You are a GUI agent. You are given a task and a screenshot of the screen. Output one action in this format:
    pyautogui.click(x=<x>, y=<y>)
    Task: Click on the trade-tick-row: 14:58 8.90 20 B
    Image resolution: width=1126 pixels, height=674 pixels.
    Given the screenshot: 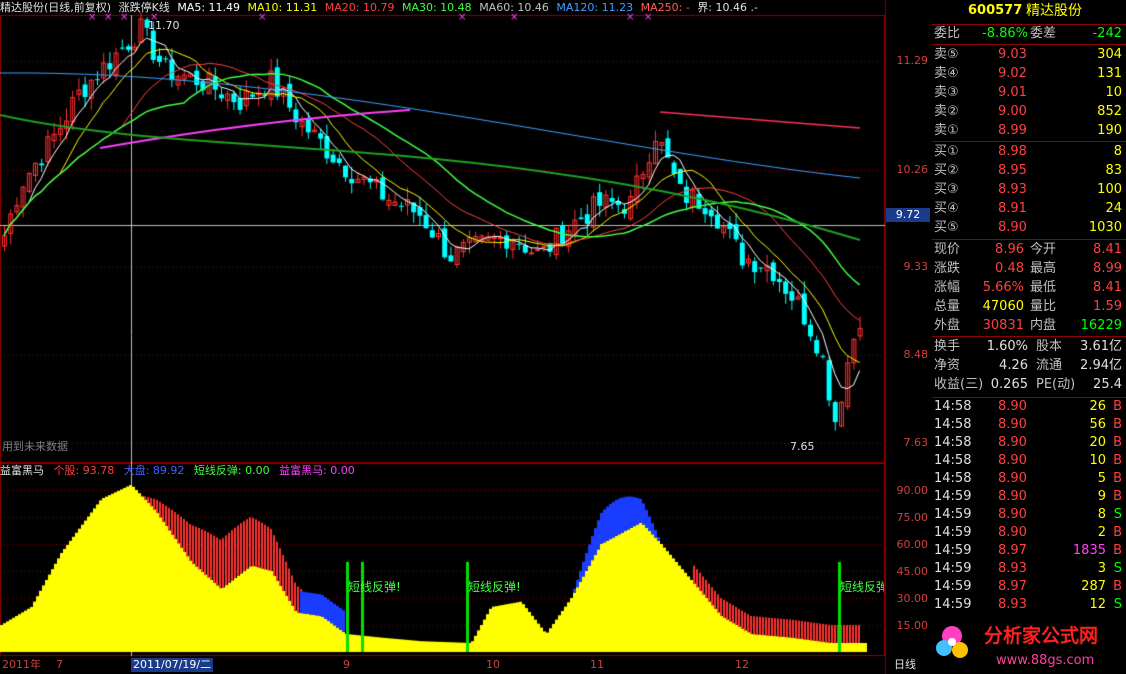 What is the action you would take?
    pyautogui.click(x=1028, y=442)
    